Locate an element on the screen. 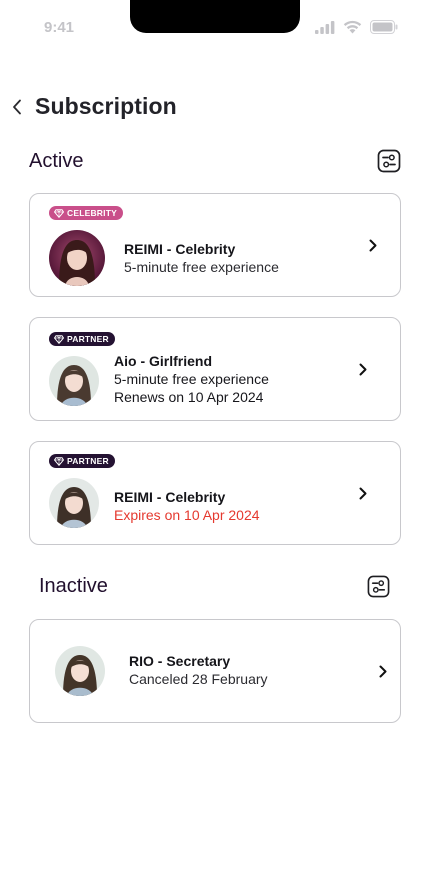 Image resolution: width=430 pixels, height=895 pixels. cellular-signal-icon is located at coordinates (325, 27).